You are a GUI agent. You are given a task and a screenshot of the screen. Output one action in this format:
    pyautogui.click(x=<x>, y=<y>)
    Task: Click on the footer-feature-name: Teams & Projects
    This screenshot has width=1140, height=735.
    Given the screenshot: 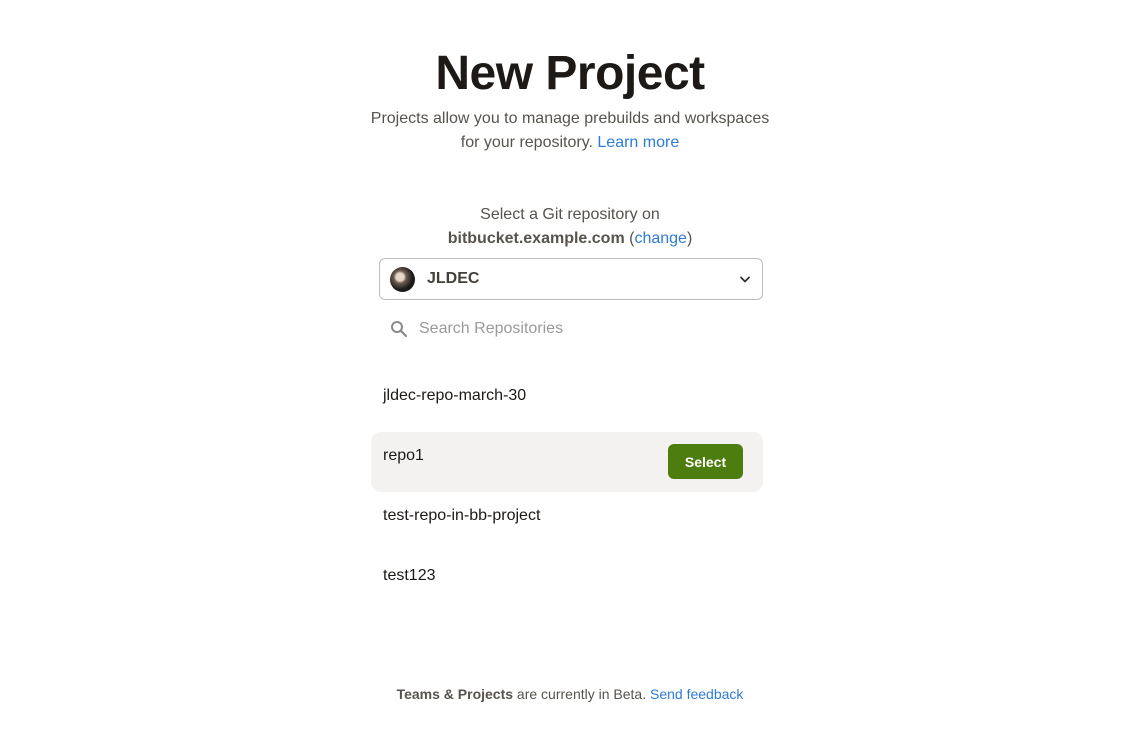 What is the action you would take?
    pyautogui.click(x=455, y=694)
    